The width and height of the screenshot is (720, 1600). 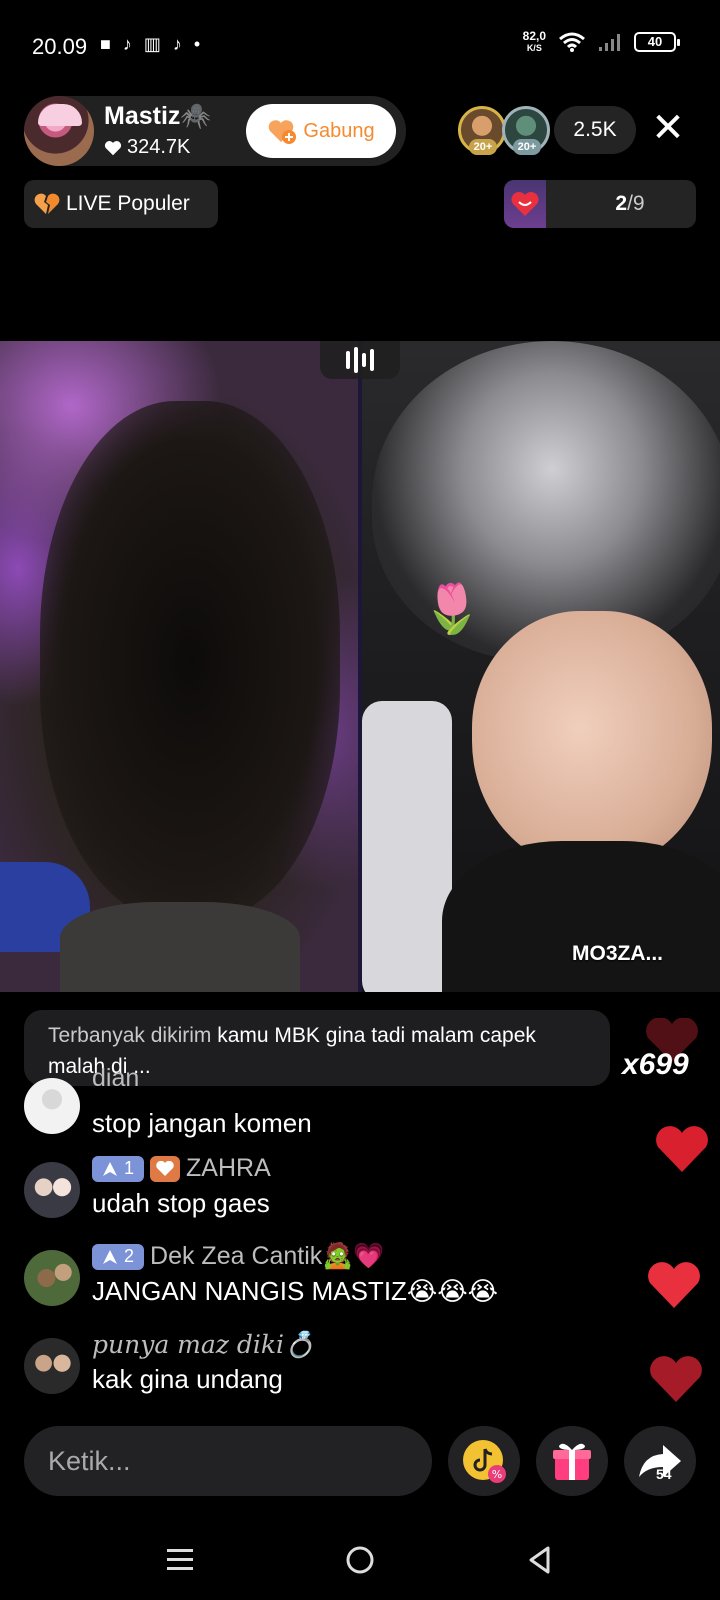 I want to click on ranking-position: 2/9, so click(x=630, y=204).